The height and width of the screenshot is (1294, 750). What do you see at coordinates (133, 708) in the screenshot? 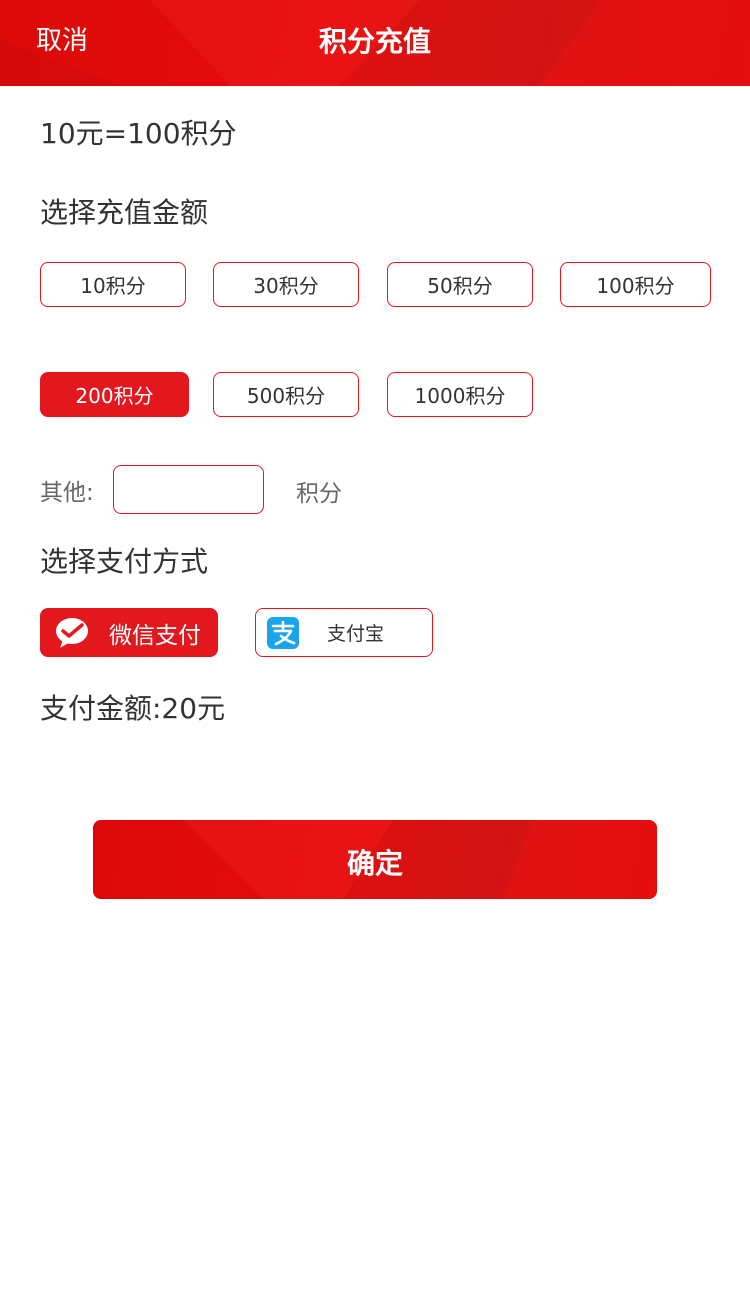
I see `payment-total-text: 支付金额:20元` at bounding box center [133, 708].